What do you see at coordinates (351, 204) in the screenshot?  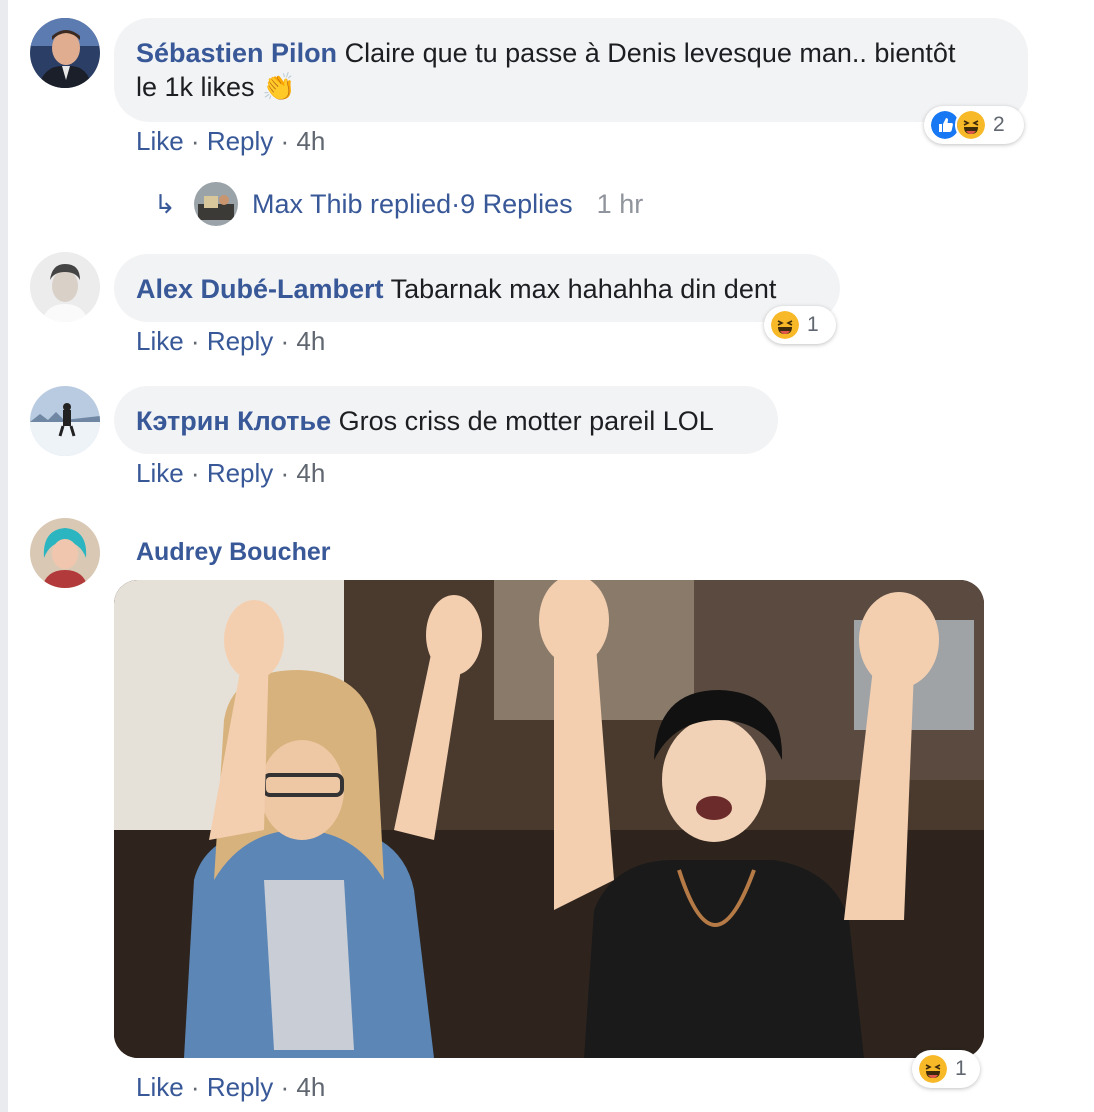 I see `replier-name: Max Thib replied` at bounding box center [351, 204].